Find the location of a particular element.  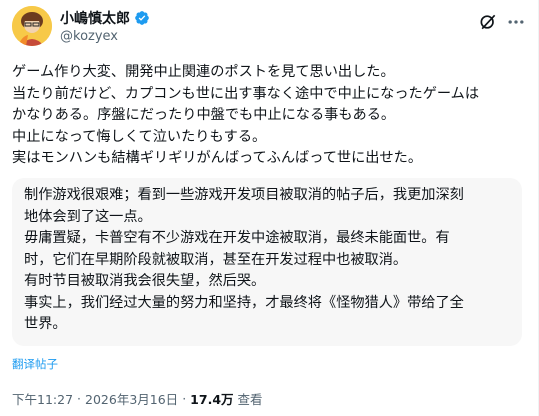

more-icon is located at coordinates (516, 22).